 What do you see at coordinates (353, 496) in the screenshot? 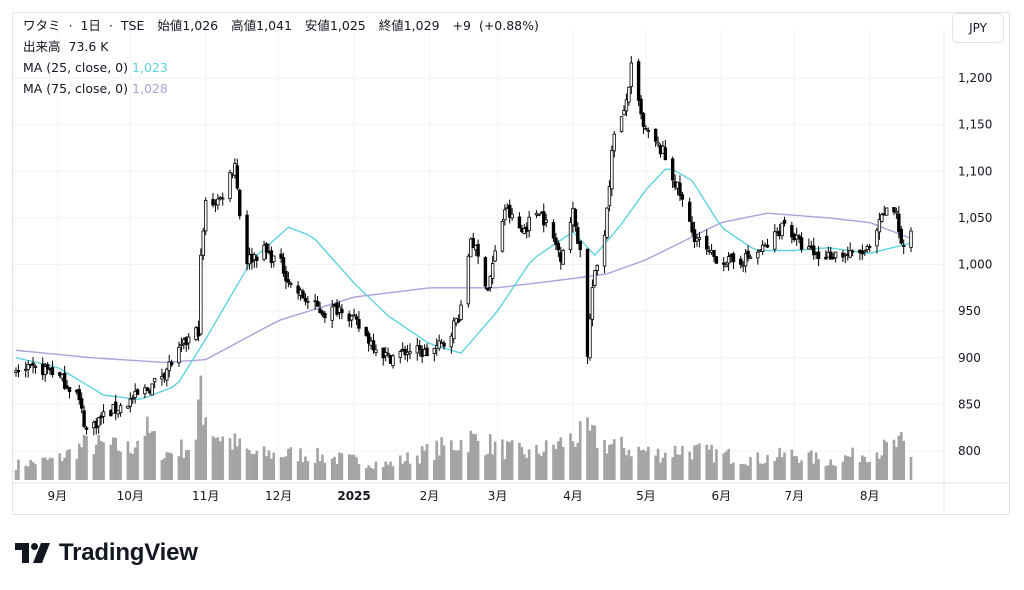
I see `time-tick-label: 2025` at bounding box center [353, 496].